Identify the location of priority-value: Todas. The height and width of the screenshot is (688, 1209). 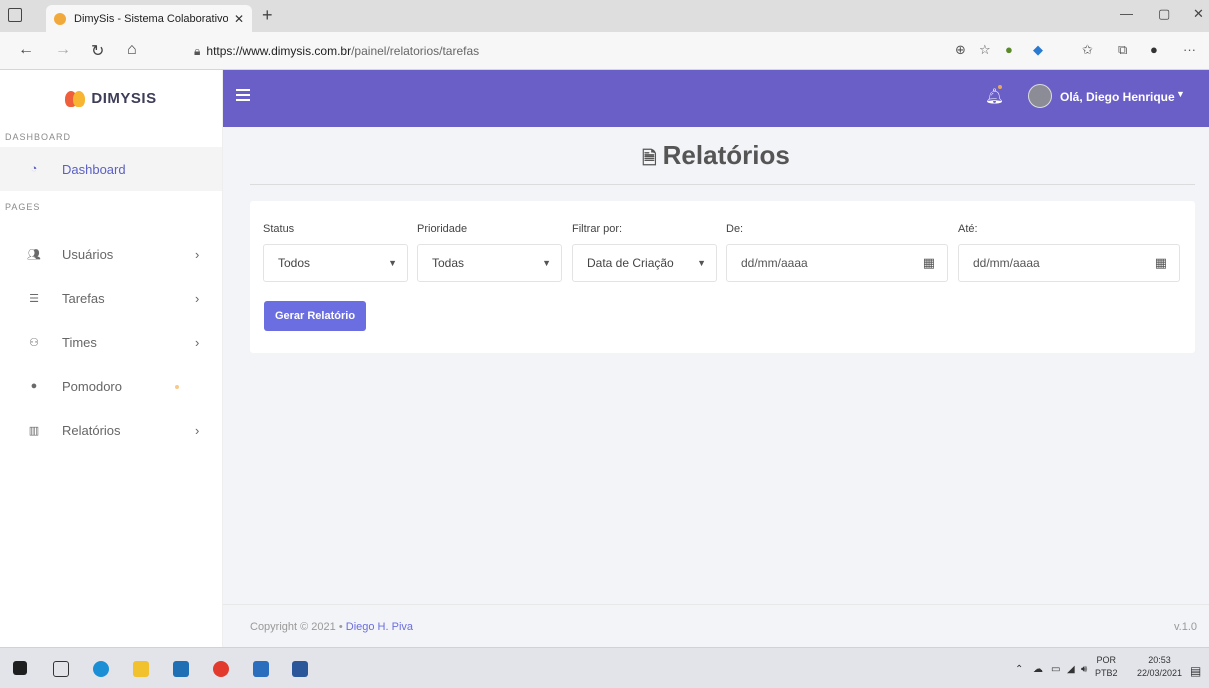
(448, 263).